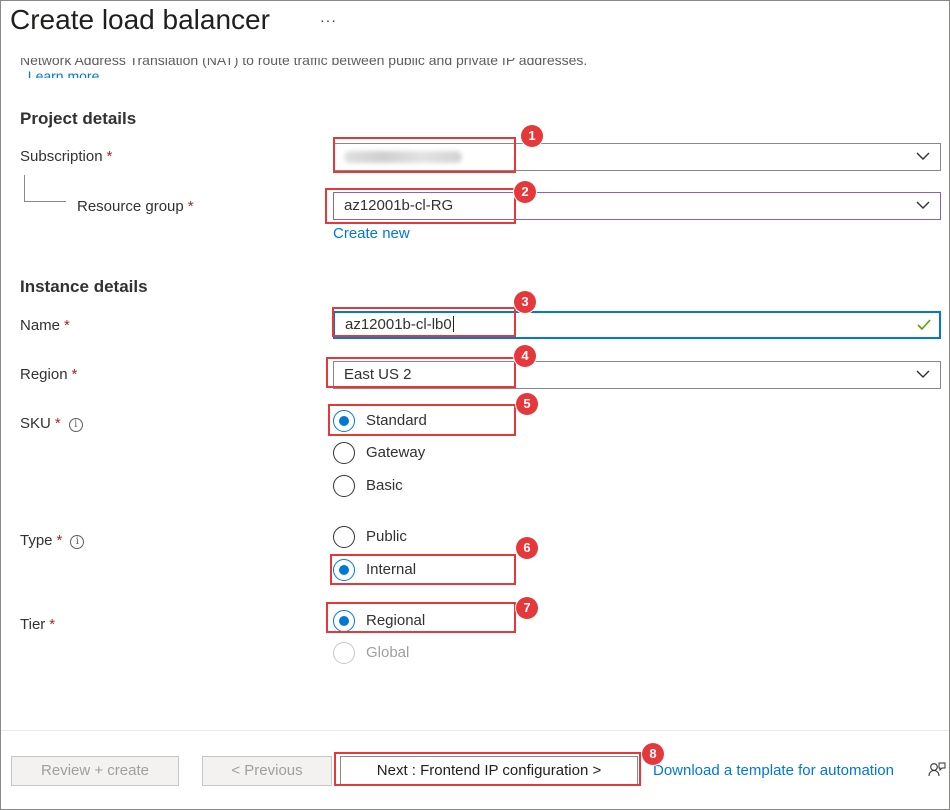 The image size is (950, 810). Describe the element at coordinates (66, 156) in the screenshot. I see `subscription-label: Subscription *` at that location.